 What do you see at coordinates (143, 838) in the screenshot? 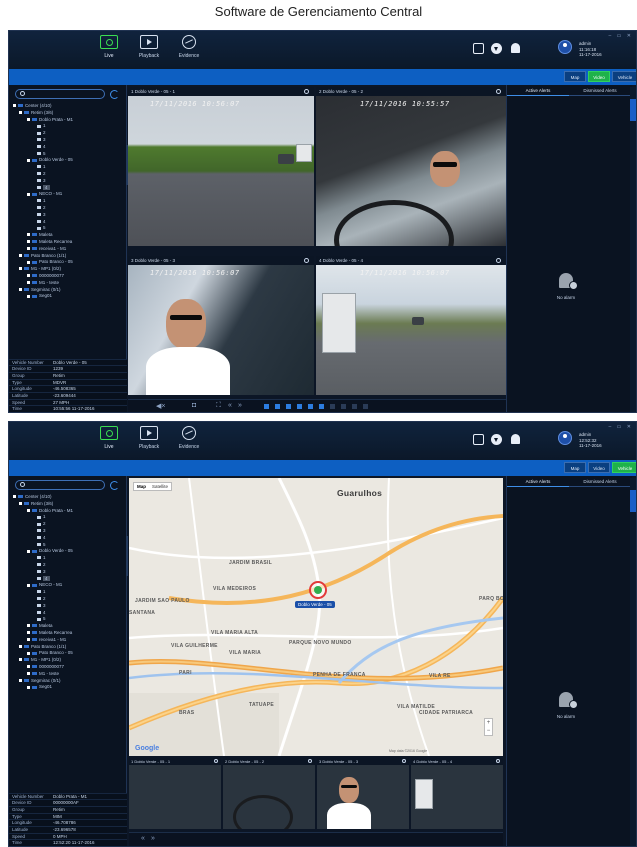
I see `prev-page-icon: «` at bounding box center [143, 838].